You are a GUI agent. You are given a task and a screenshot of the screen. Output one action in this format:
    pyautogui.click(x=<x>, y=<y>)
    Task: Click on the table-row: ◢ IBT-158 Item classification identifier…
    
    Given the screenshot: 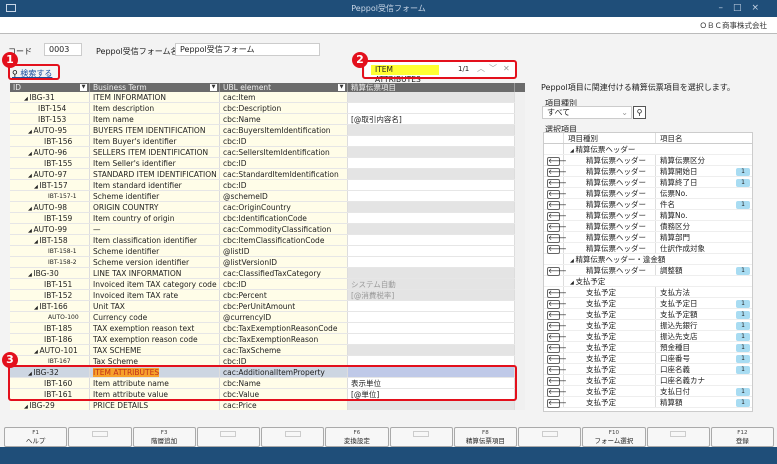 What is the action you would take?
    pyautogui.click(x=267, y=240)
    